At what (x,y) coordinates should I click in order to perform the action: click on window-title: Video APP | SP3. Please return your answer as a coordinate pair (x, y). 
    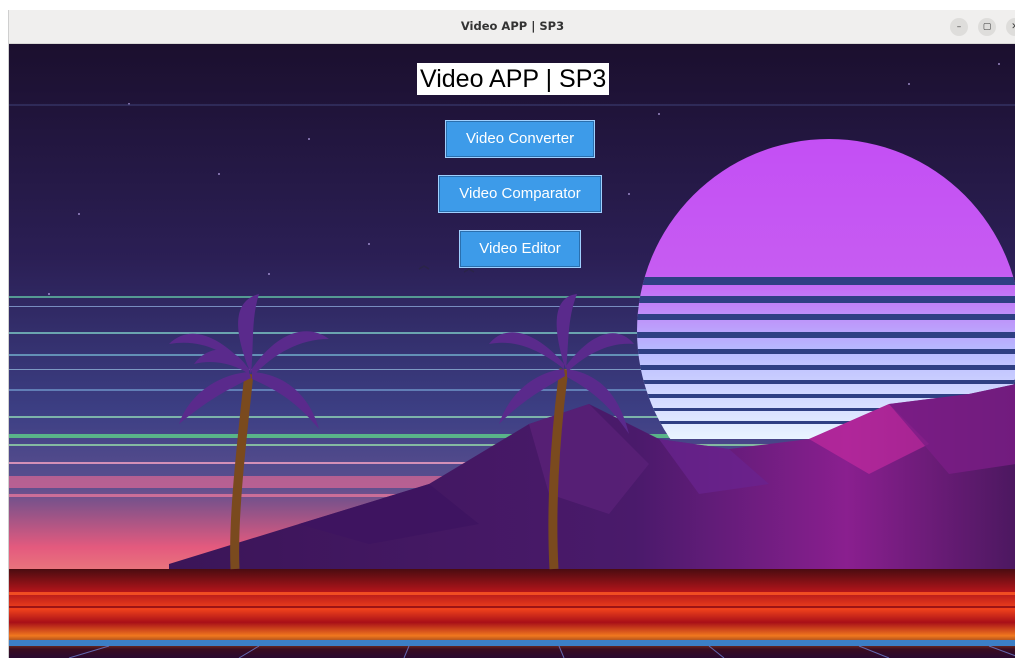
    Looking at the image, I should click on (512, 26).